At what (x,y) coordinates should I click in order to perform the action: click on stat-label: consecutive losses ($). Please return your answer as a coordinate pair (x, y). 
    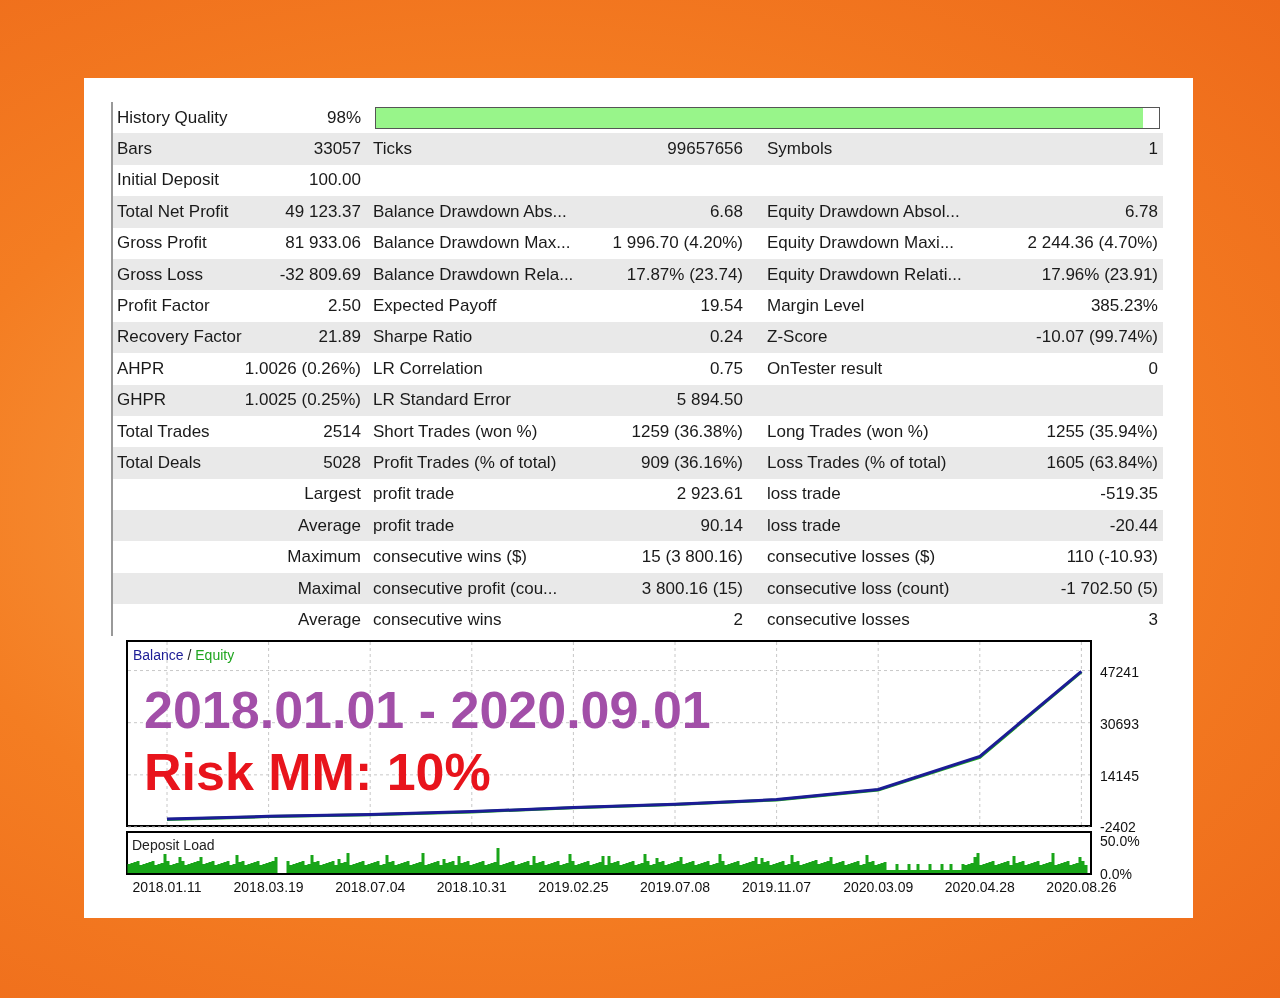
    Looking at the image, I should click on (851, 557).